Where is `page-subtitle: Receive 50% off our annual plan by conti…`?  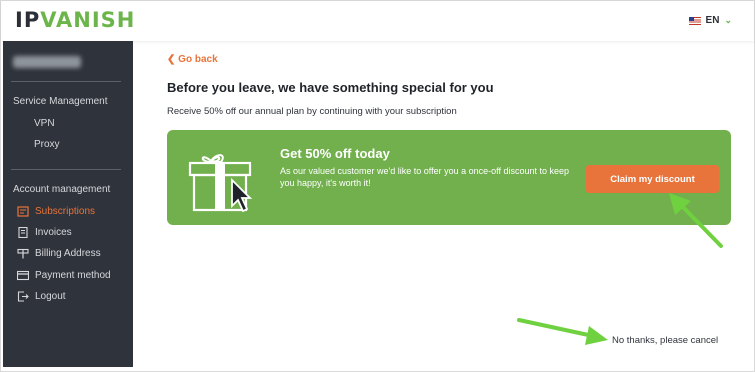 page-subtitle: Receive 50% off our annual plan by conti… is located at coordinates (312, 111).